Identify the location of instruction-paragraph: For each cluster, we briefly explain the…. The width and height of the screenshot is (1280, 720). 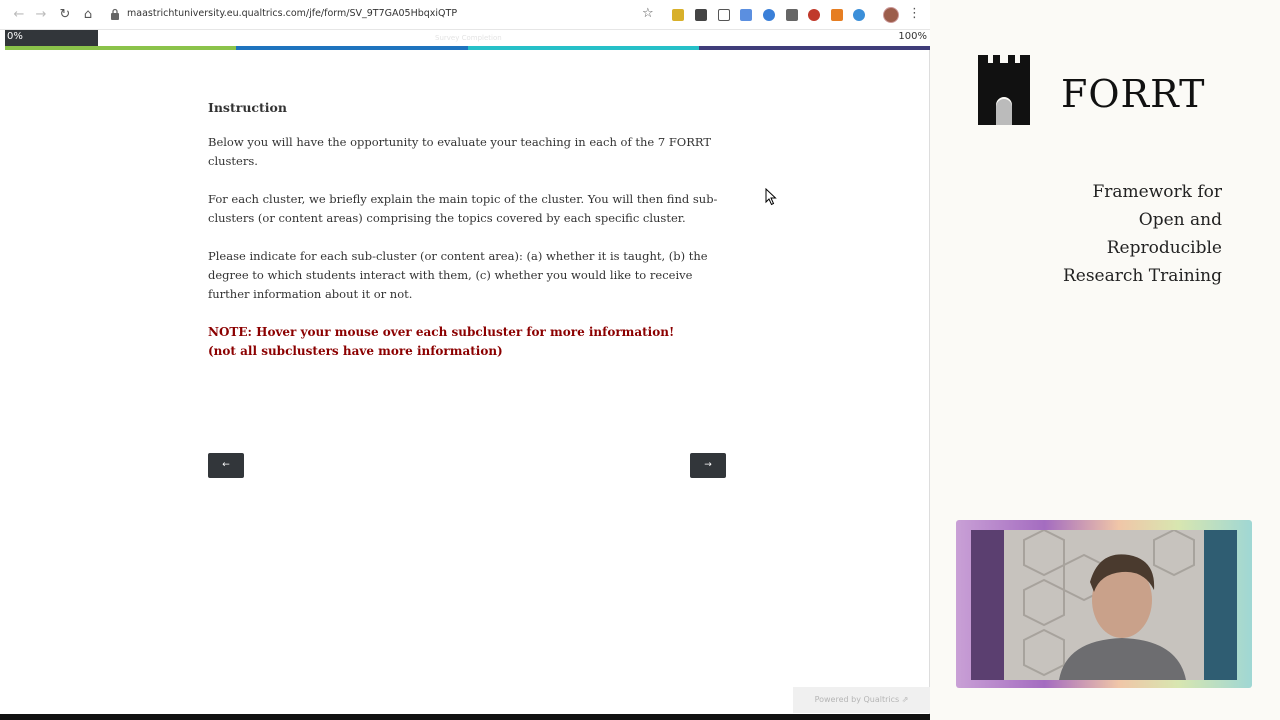
(463, 208).